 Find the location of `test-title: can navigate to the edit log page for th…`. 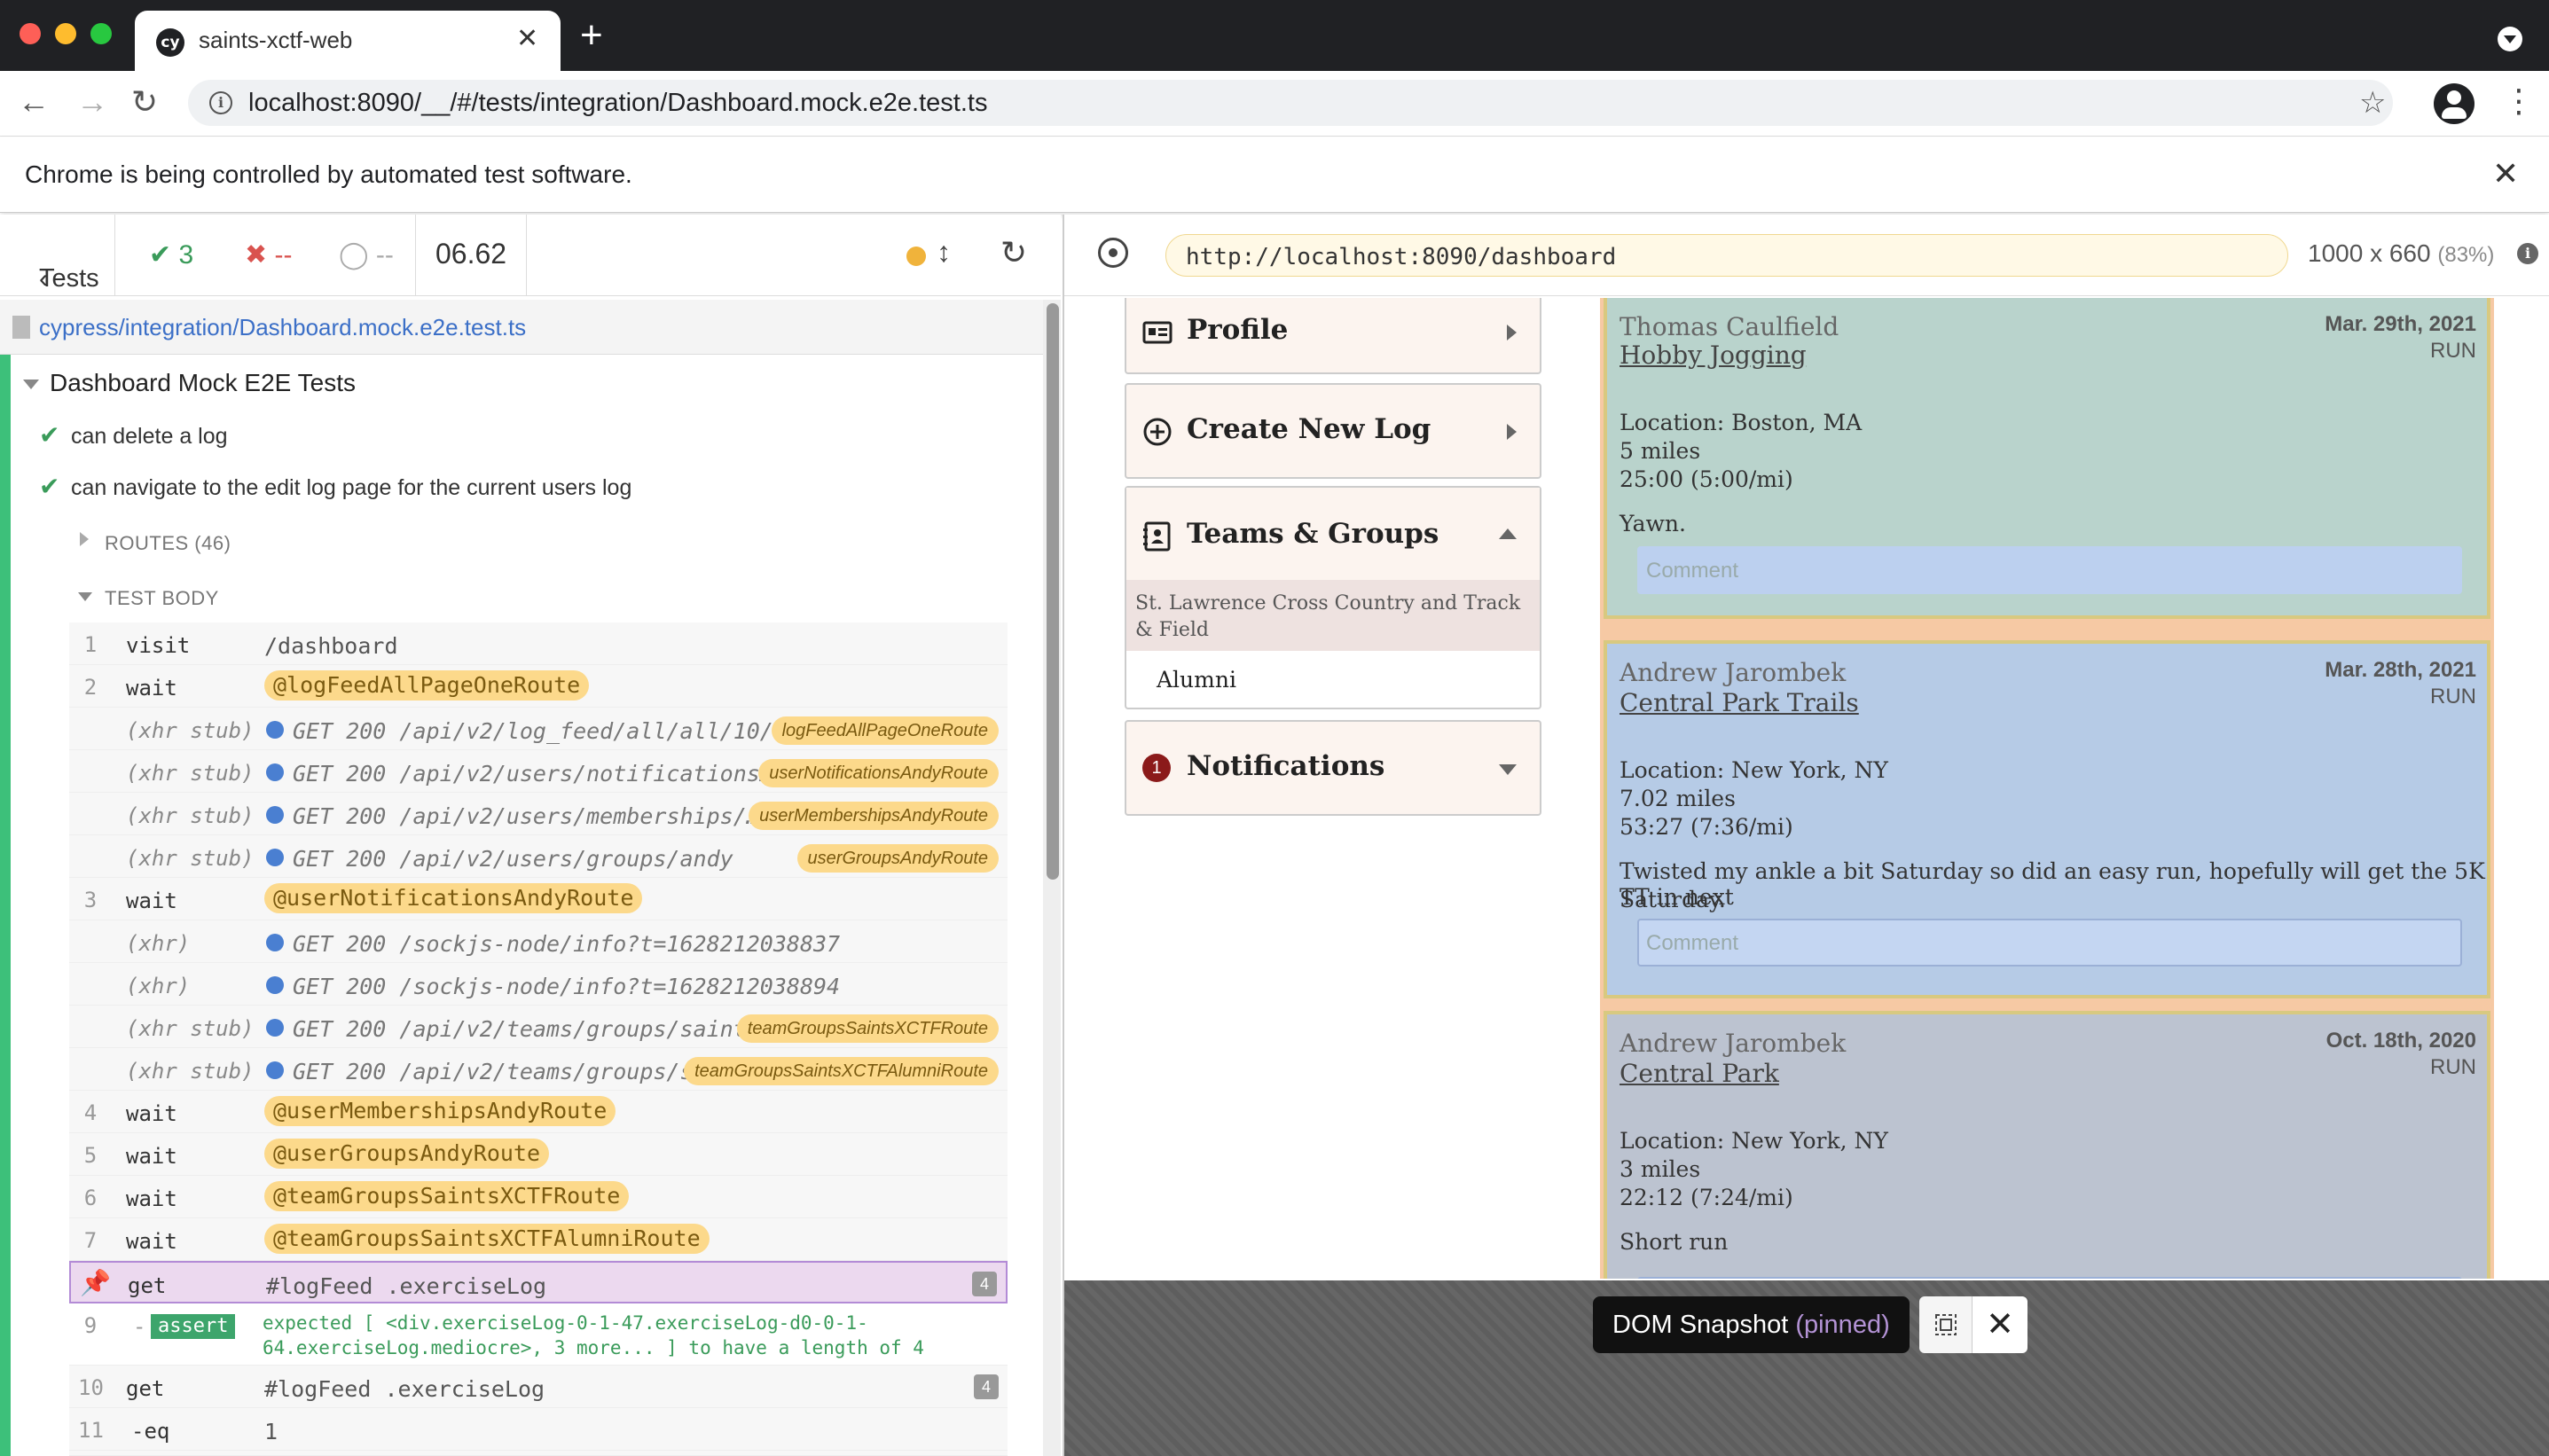

test-title: can navigate to the edit log page for th… is located at coordinates (351, 488).